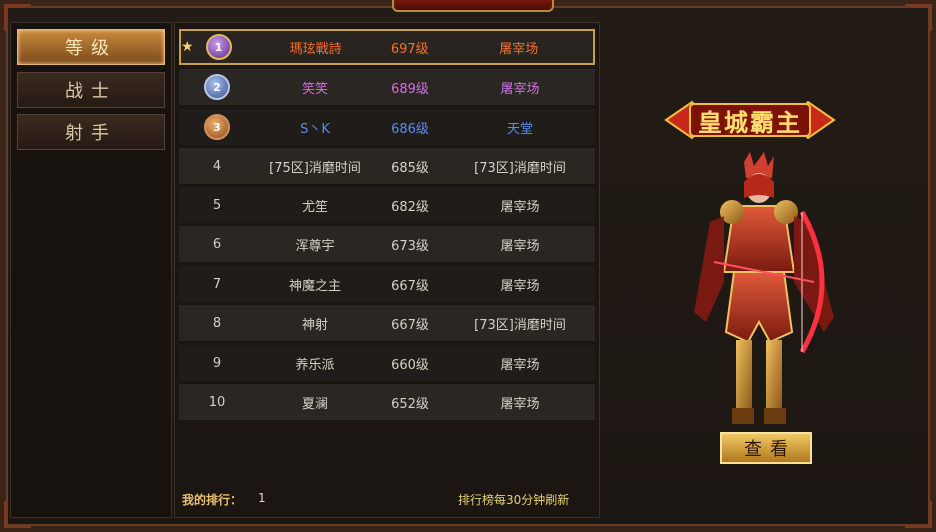 The width and height of the screenshot is (936, 532). I want to click on category-tab-archer: 射手, so click(91, 132).